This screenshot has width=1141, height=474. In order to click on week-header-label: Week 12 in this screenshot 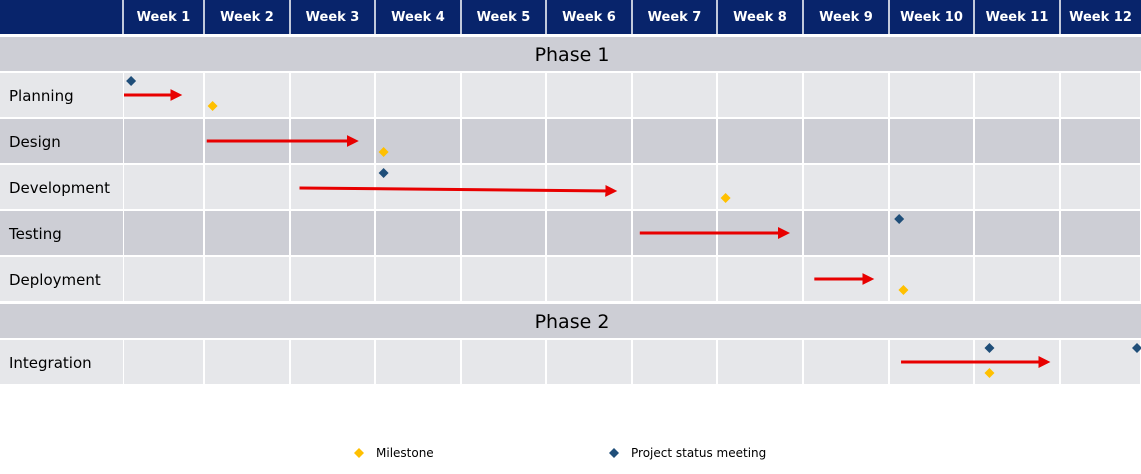, I will do `click(1100, 17)`.